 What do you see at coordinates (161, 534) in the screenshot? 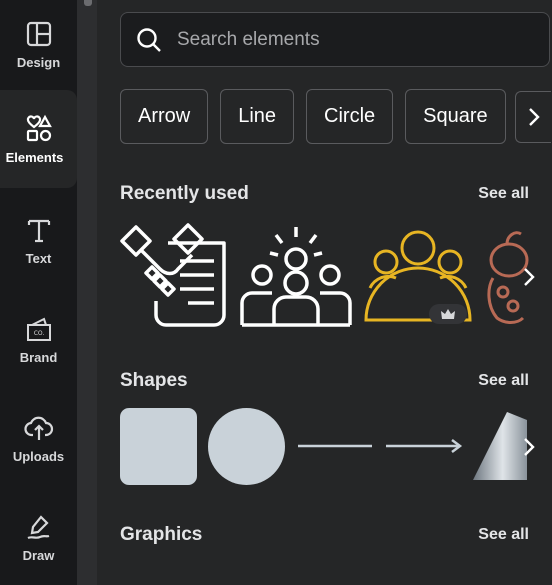
I see `graphics-title: Graphics` at bounding box center [161, 534].